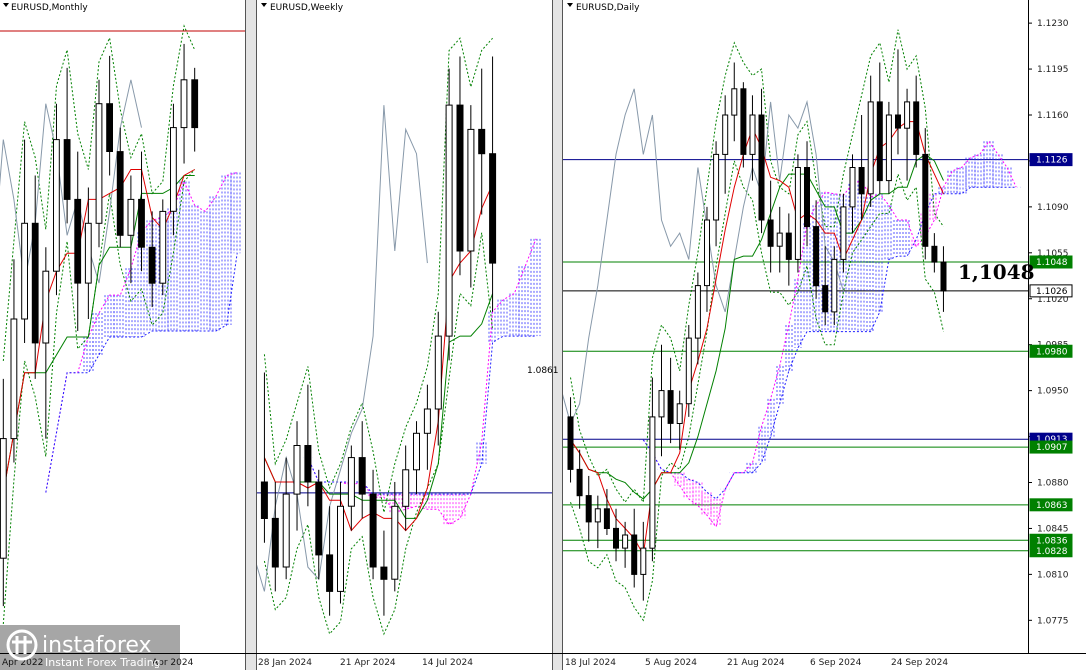  I want to click on price-tag-label: 1.0863, so click(1052, 506).